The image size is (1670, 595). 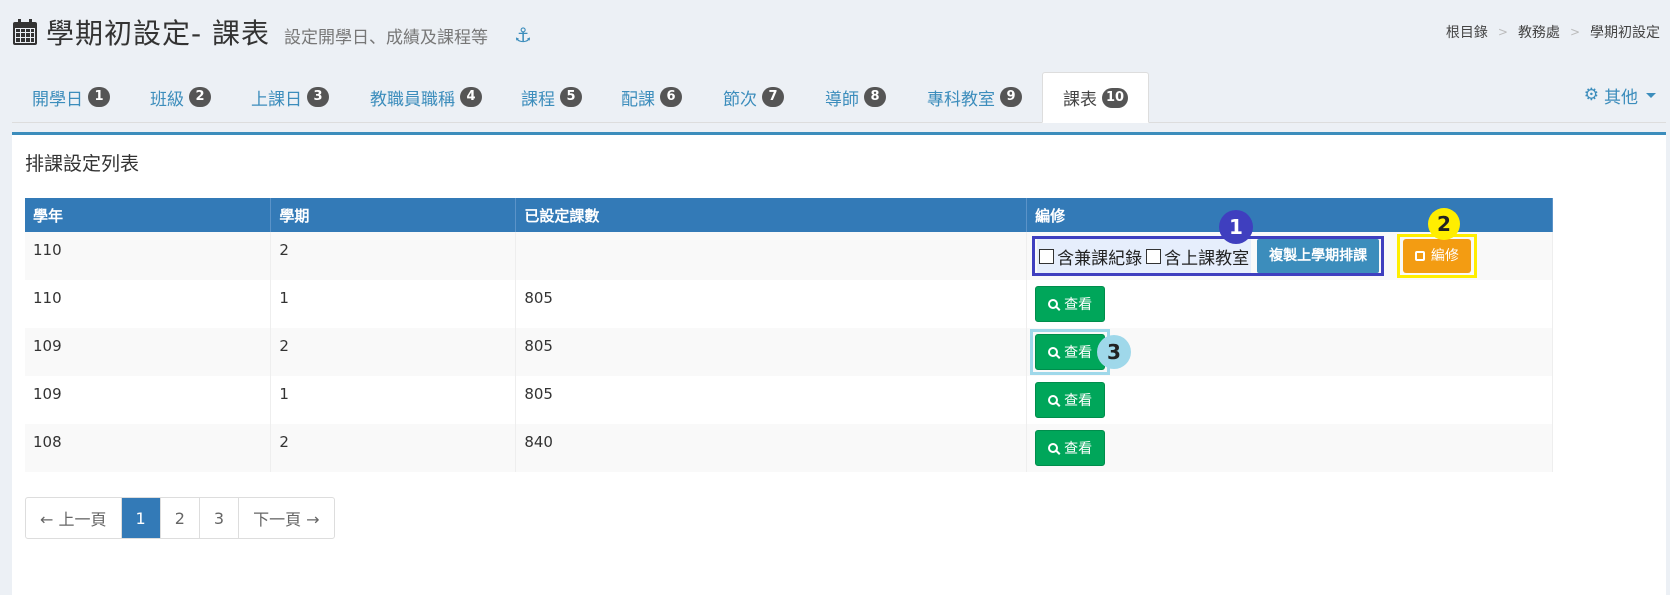 I want to click on header-term: 學期, so click(x=393, y=215).